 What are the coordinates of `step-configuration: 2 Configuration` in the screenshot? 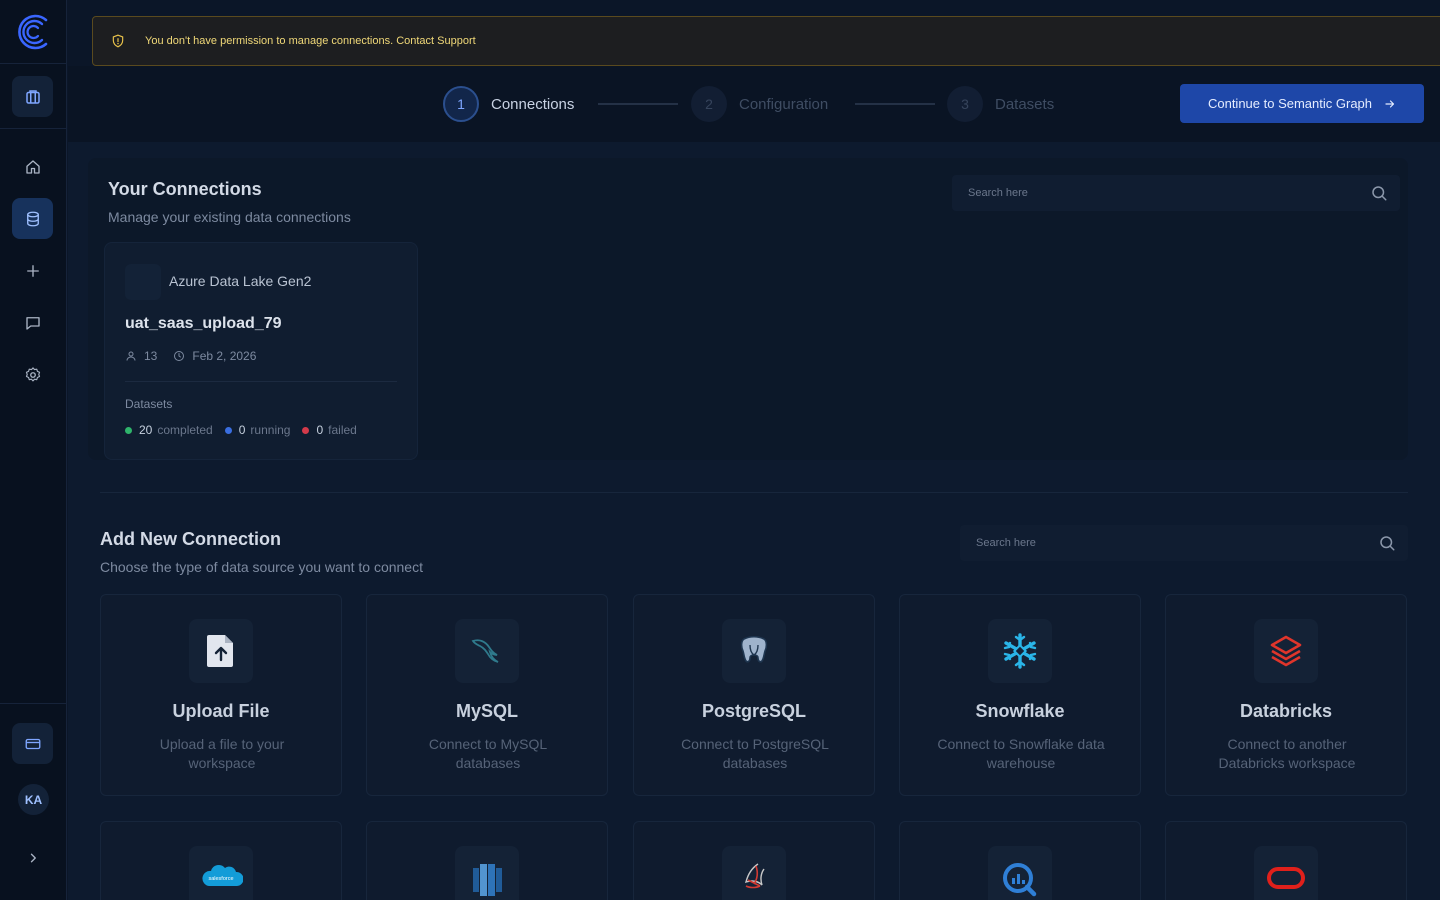 It's located at (759, 104).